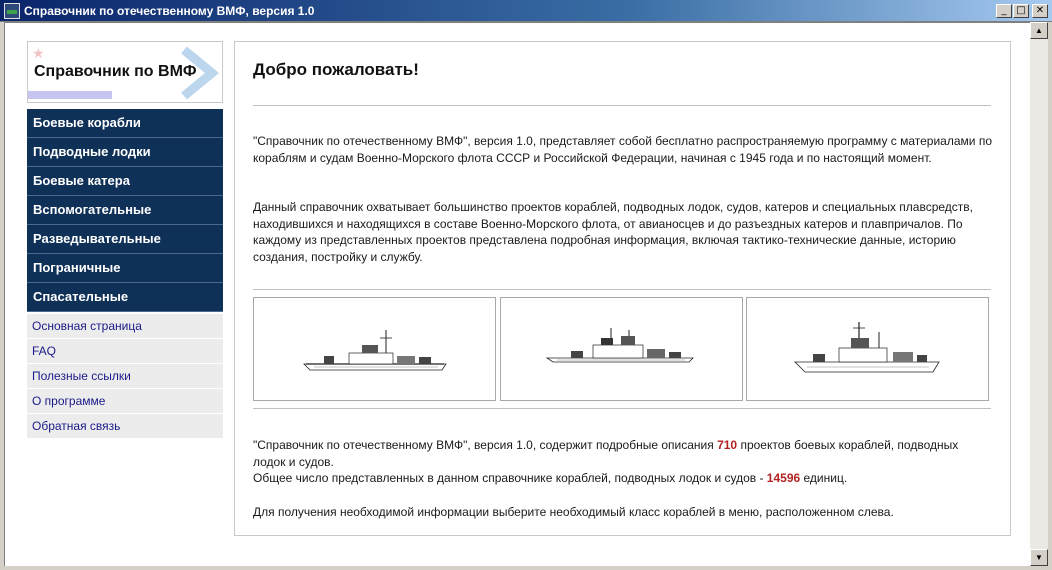 The width and height of the screenshot is (1052, 570). Describe the element at coordinates (1039, 30) in the screenshot. I see `scroll-up-button: ▲` at that location.